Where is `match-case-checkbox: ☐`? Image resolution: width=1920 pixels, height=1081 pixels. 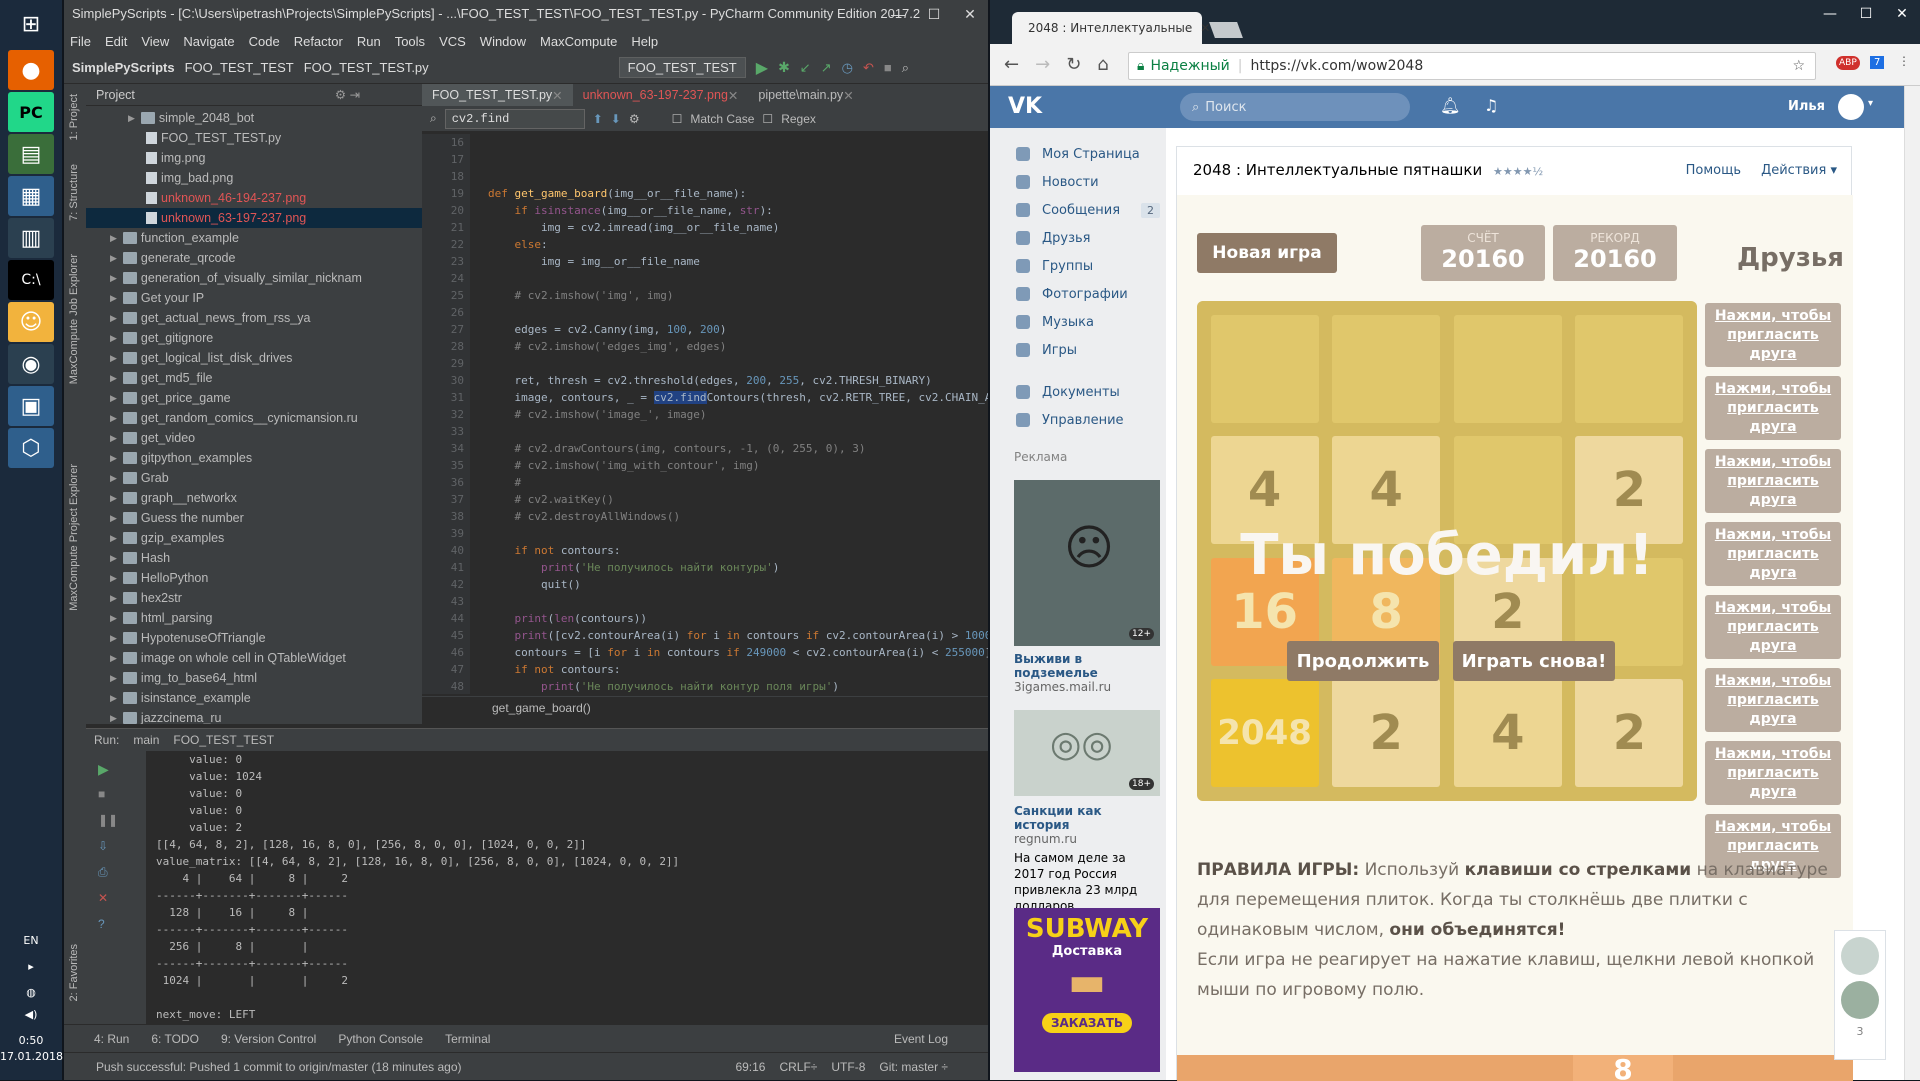
match-case-checkbox: ☐ is located at coordinates (677, 119).